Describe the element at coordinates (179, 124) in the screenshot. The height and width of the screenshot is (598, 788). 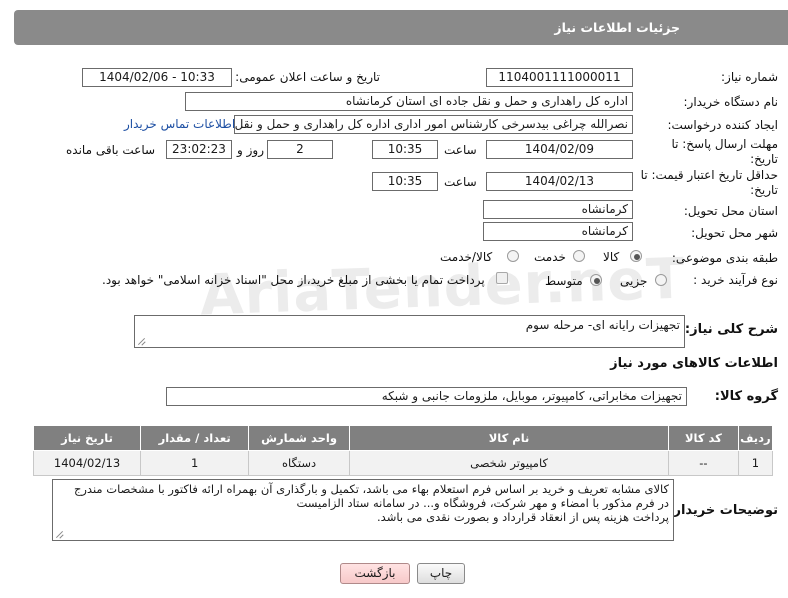
I see `contact-buyer-link: اطلاعات تماس خریدار` at that location.